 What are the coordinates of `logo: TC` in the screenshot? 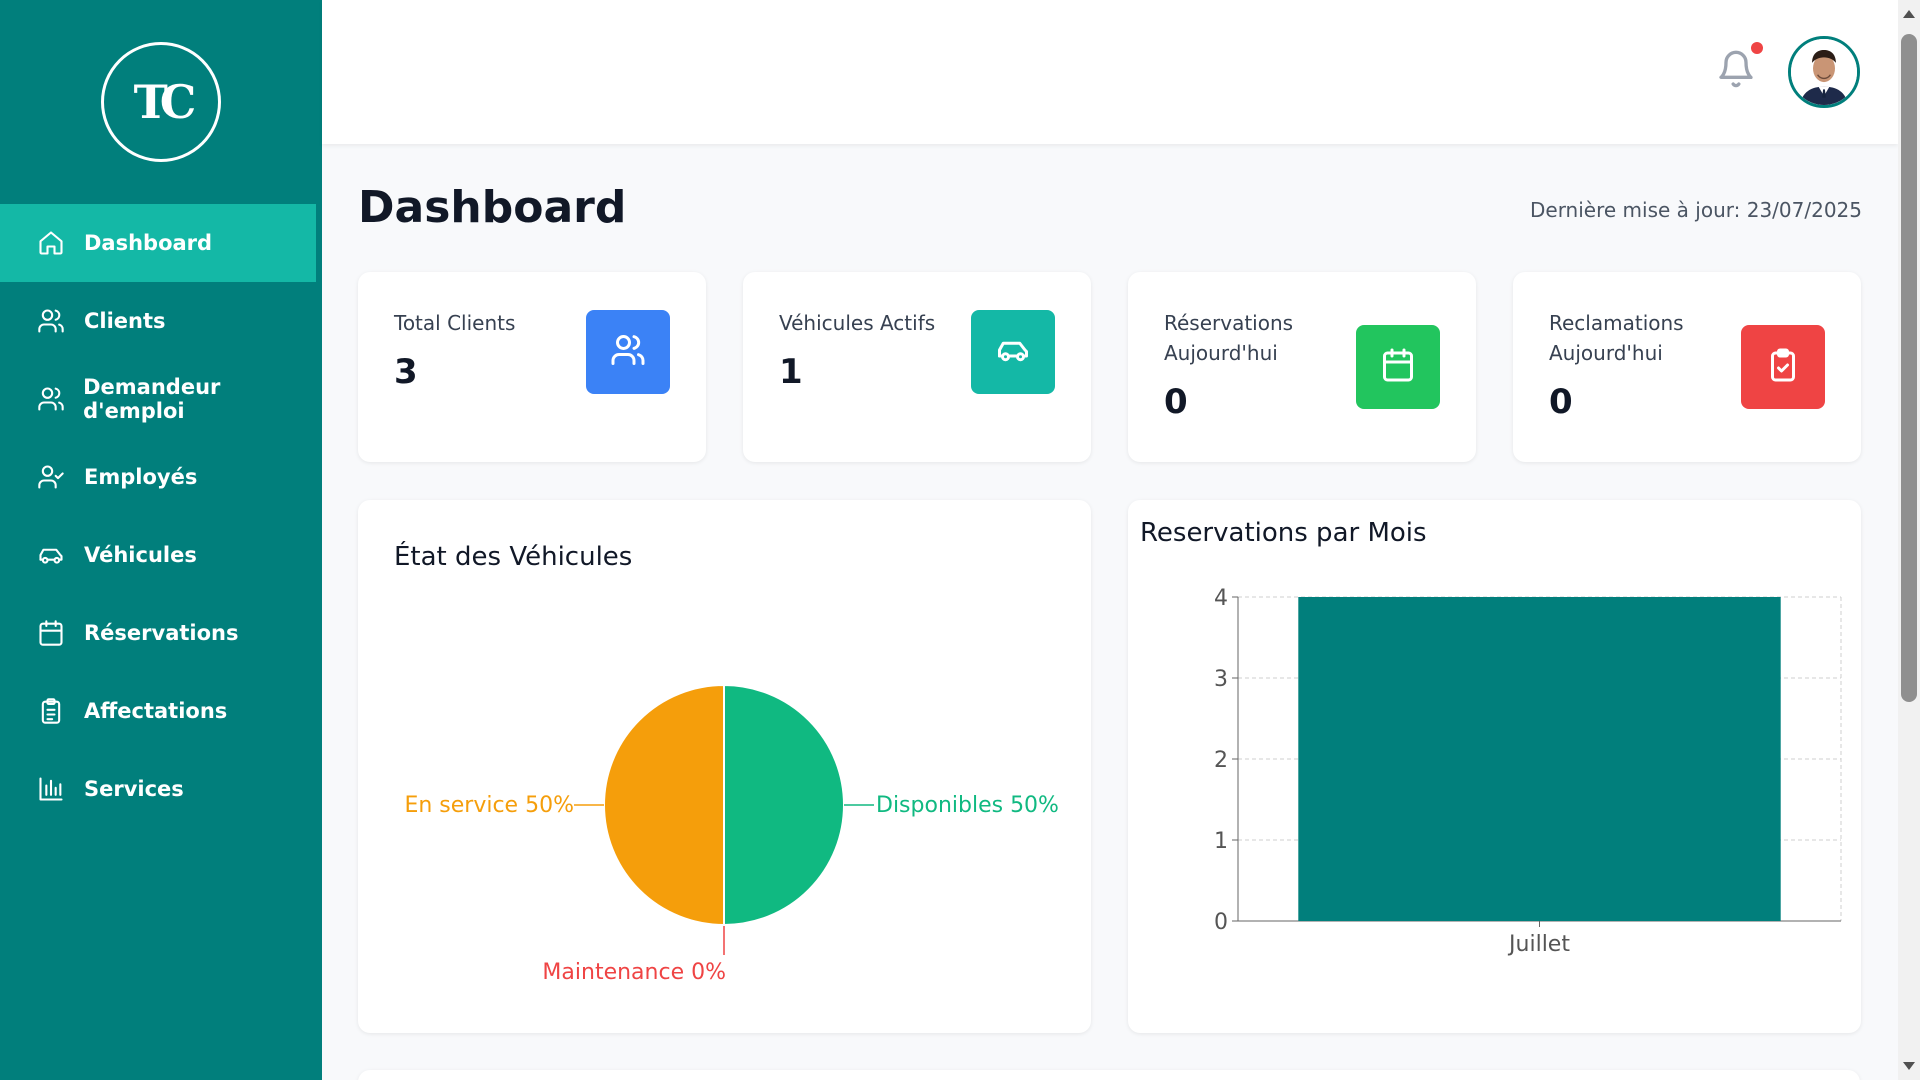 It's located at (161, 102).